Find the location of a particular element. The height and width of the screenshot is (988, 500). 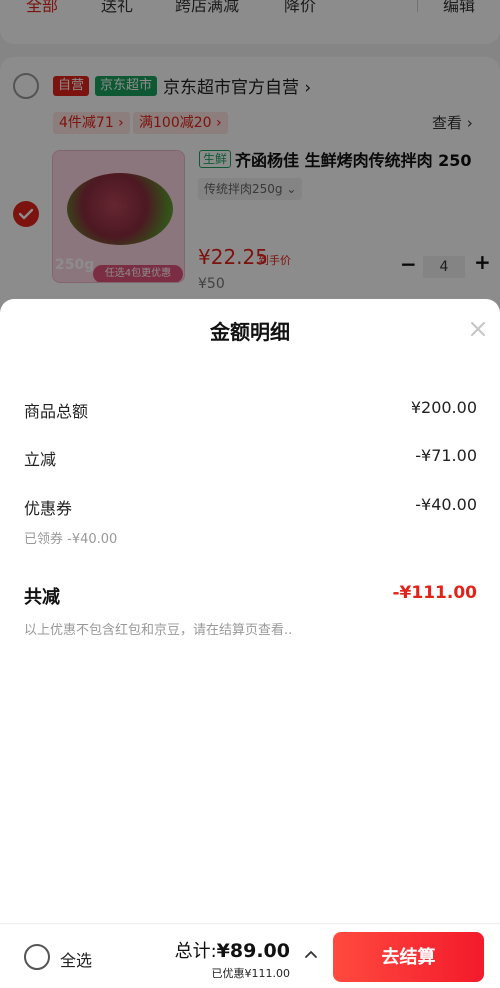

saved-amount: 已优惠¥111.00 is located at coordinates (251, 973).